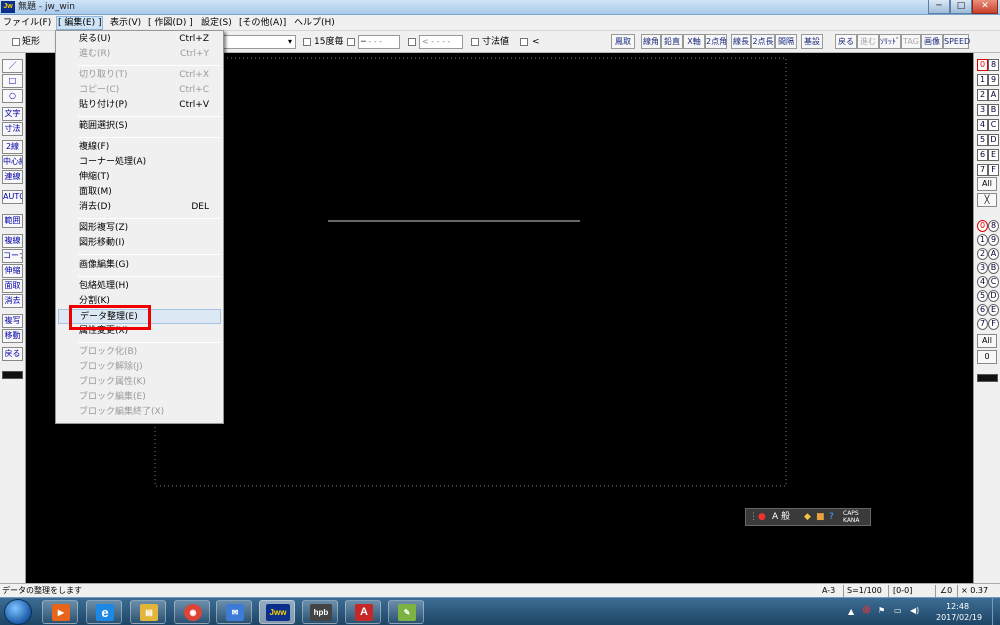 The image size is (1000, 625). I want to click on group-e-button: E, so click(993, 310).